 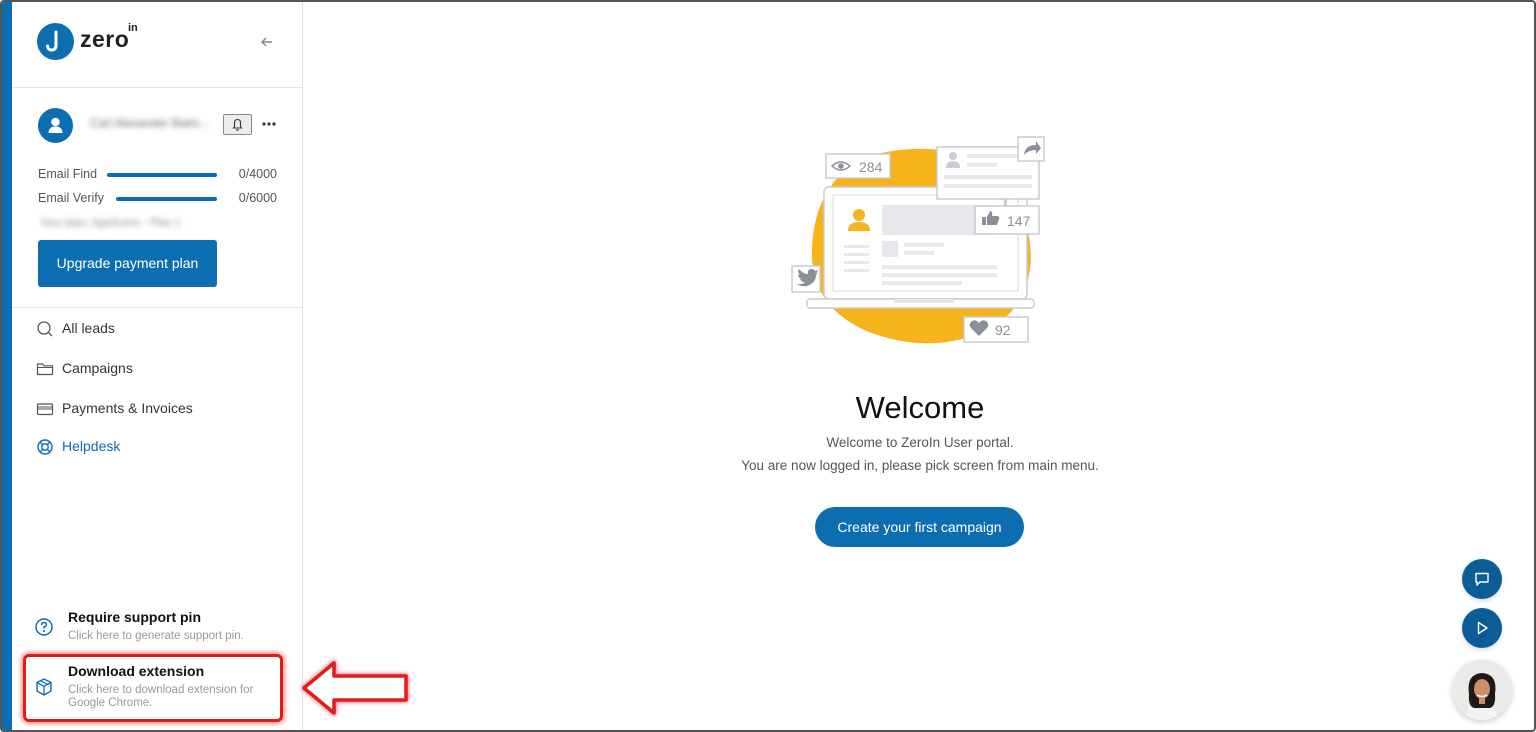 I want to click on accent-bar, so click(x=7, y=366).